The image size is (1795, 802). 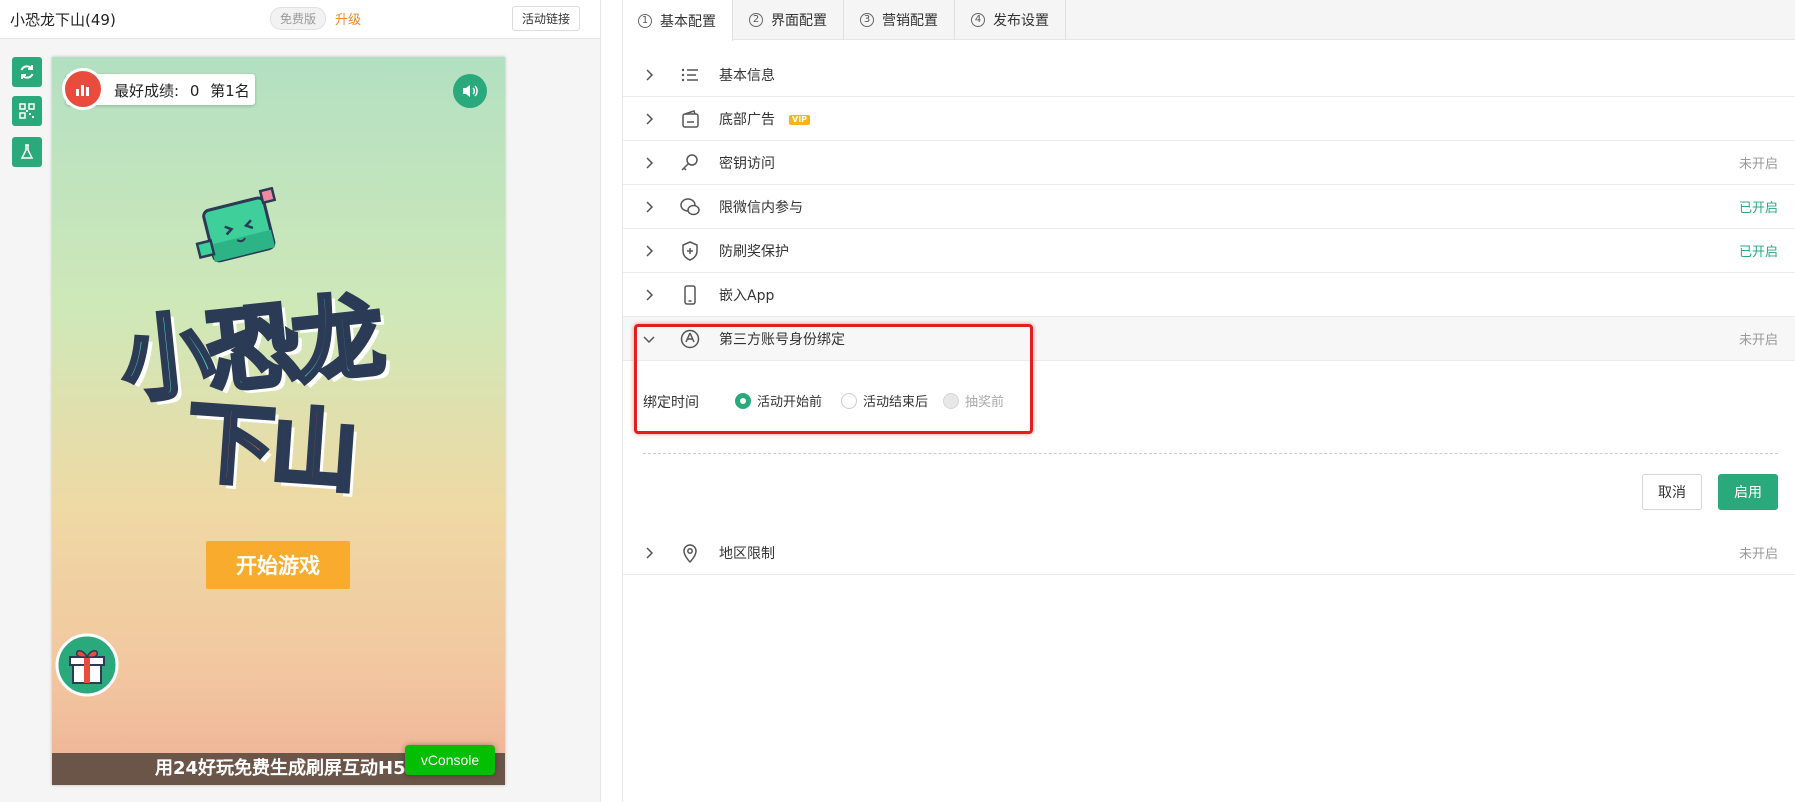 What do you see at coordinates (1209, 553) in the screenshot?
I see `setting-row-region-limit: 地区限制 未开启` at bounding box center [1209, 553].